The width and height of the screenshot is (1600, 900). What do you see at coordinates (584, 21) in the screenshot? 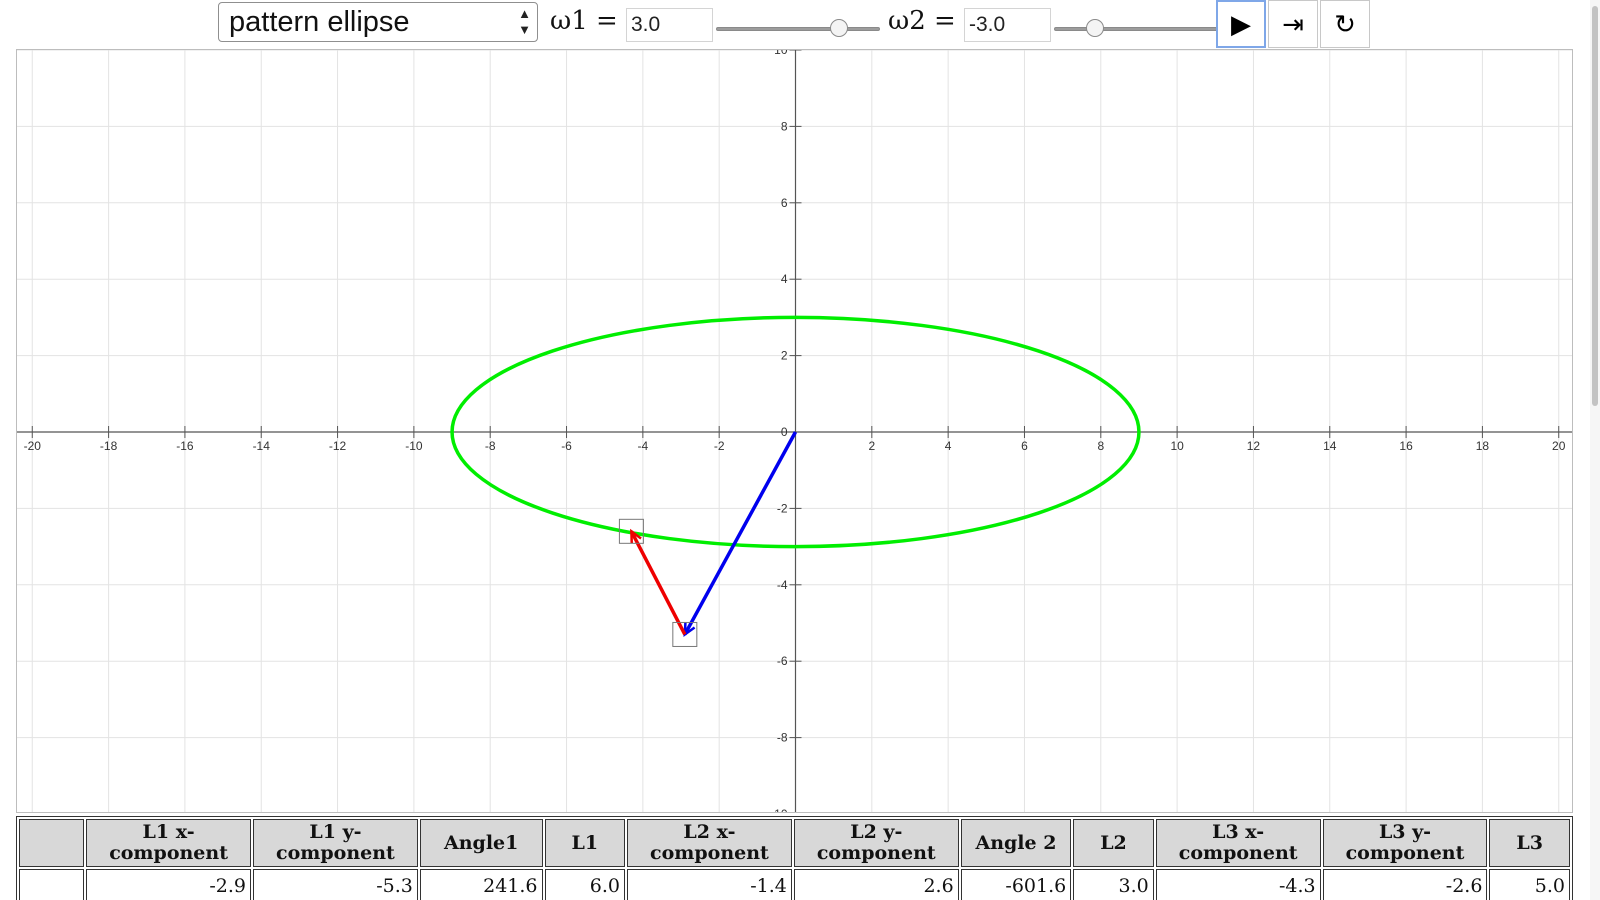
I see `omega1-label: ω1 =` at bounding box center [584, 21].